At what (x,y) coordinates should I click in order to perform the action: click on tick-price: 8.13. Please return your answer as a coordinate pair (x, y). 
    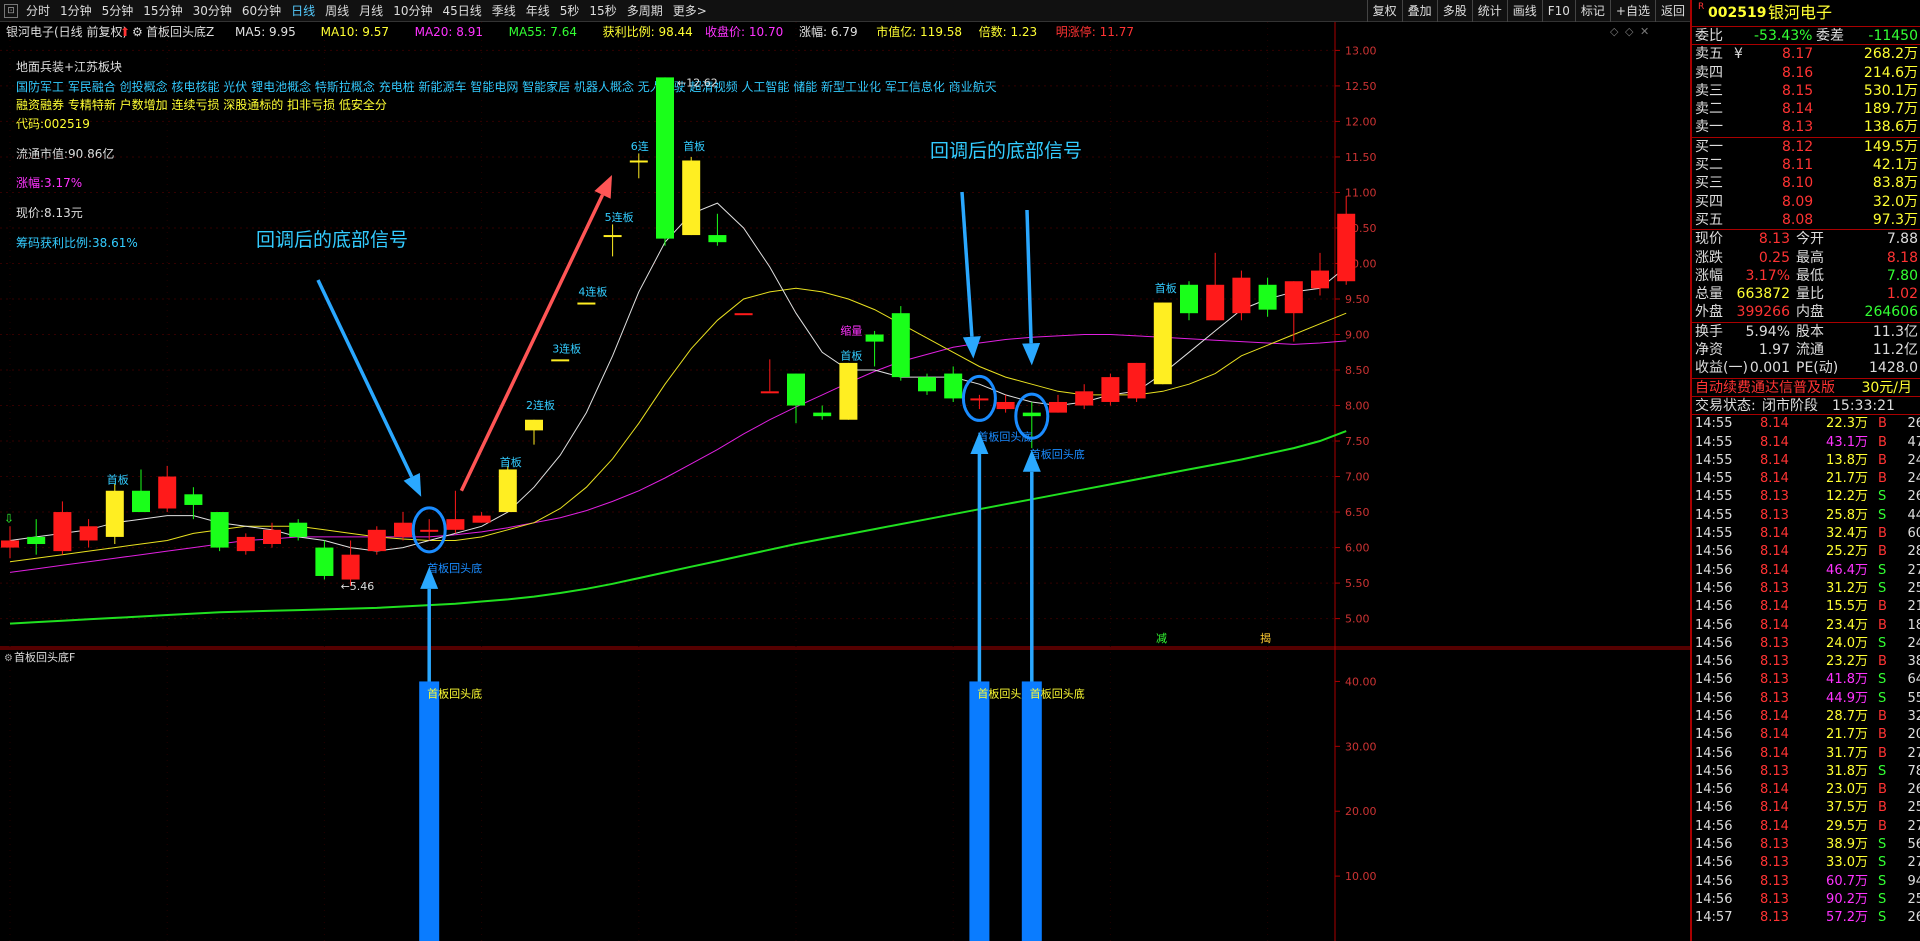
    Looking at the image, I should click on (1774, 662).